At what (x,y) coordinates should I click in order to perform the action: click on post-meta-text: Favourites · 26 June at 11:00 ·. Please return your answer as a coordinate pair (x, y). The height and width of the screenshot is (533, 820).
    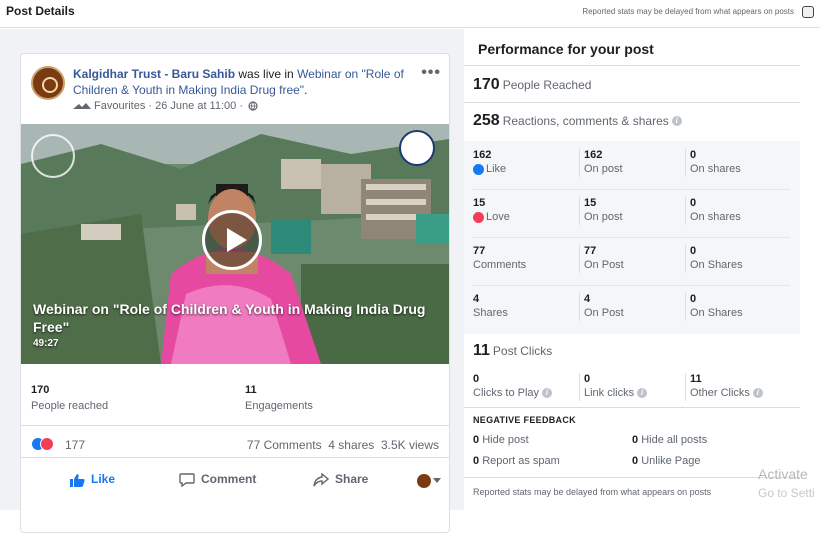
    Looking at the image, I should click on (168, 106).